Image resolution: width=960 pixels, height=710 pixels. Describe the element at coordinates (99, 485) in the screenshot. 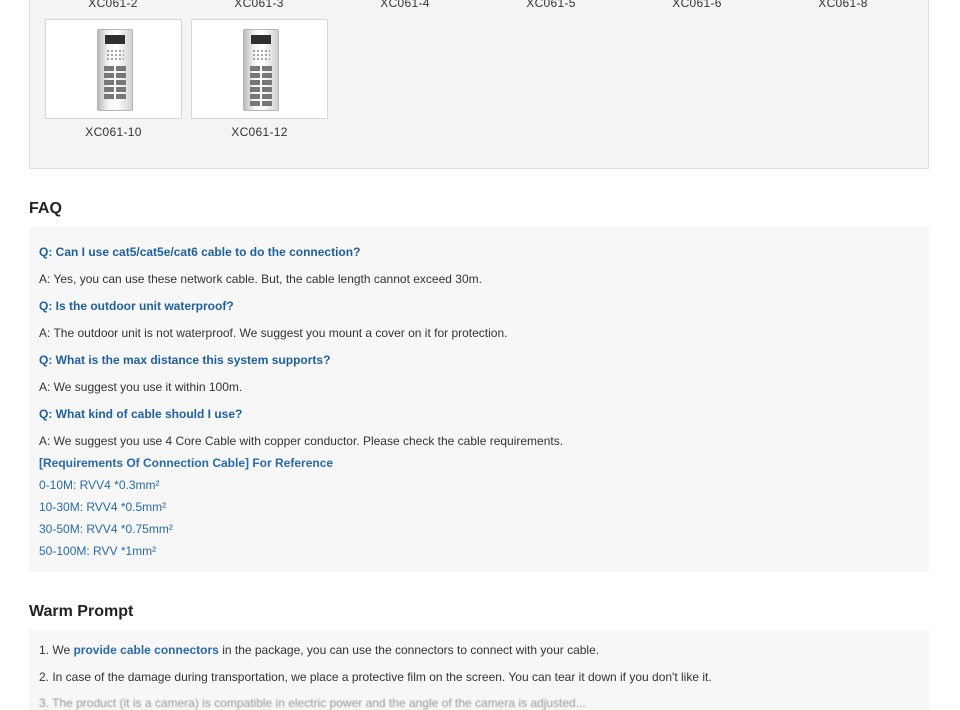

I see `cable-requirement: 0-10M: RVV4 *0.3mm²` at that location.